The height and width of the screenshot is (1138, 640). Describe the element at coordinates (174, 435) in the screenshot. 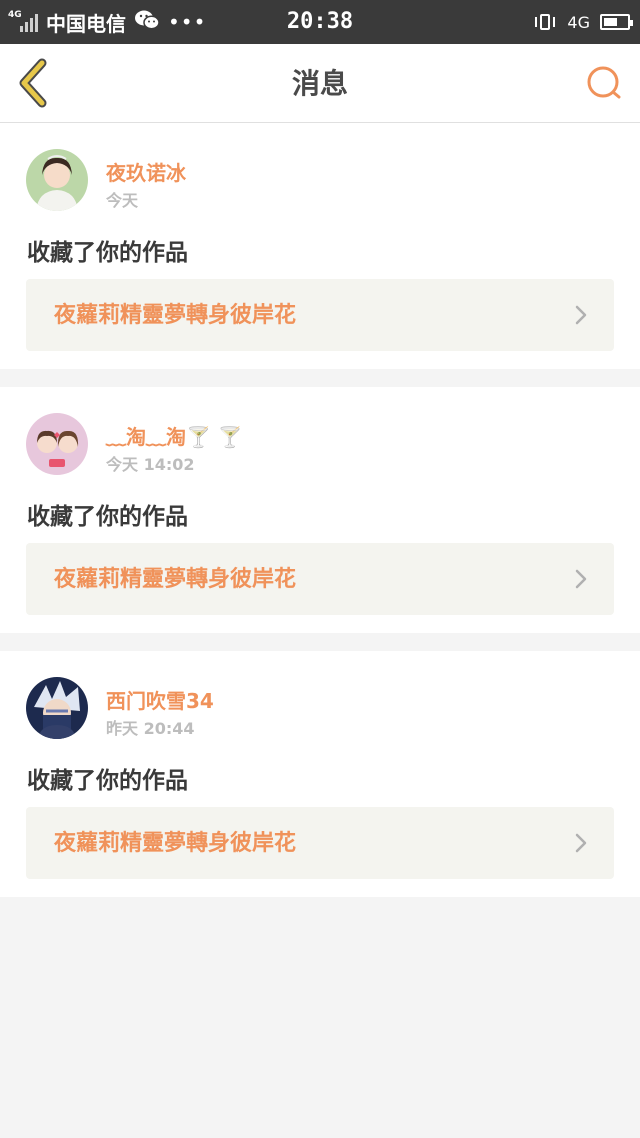

I see `user-name: ﹏淘﹏淘🍸 🍸` at that location.